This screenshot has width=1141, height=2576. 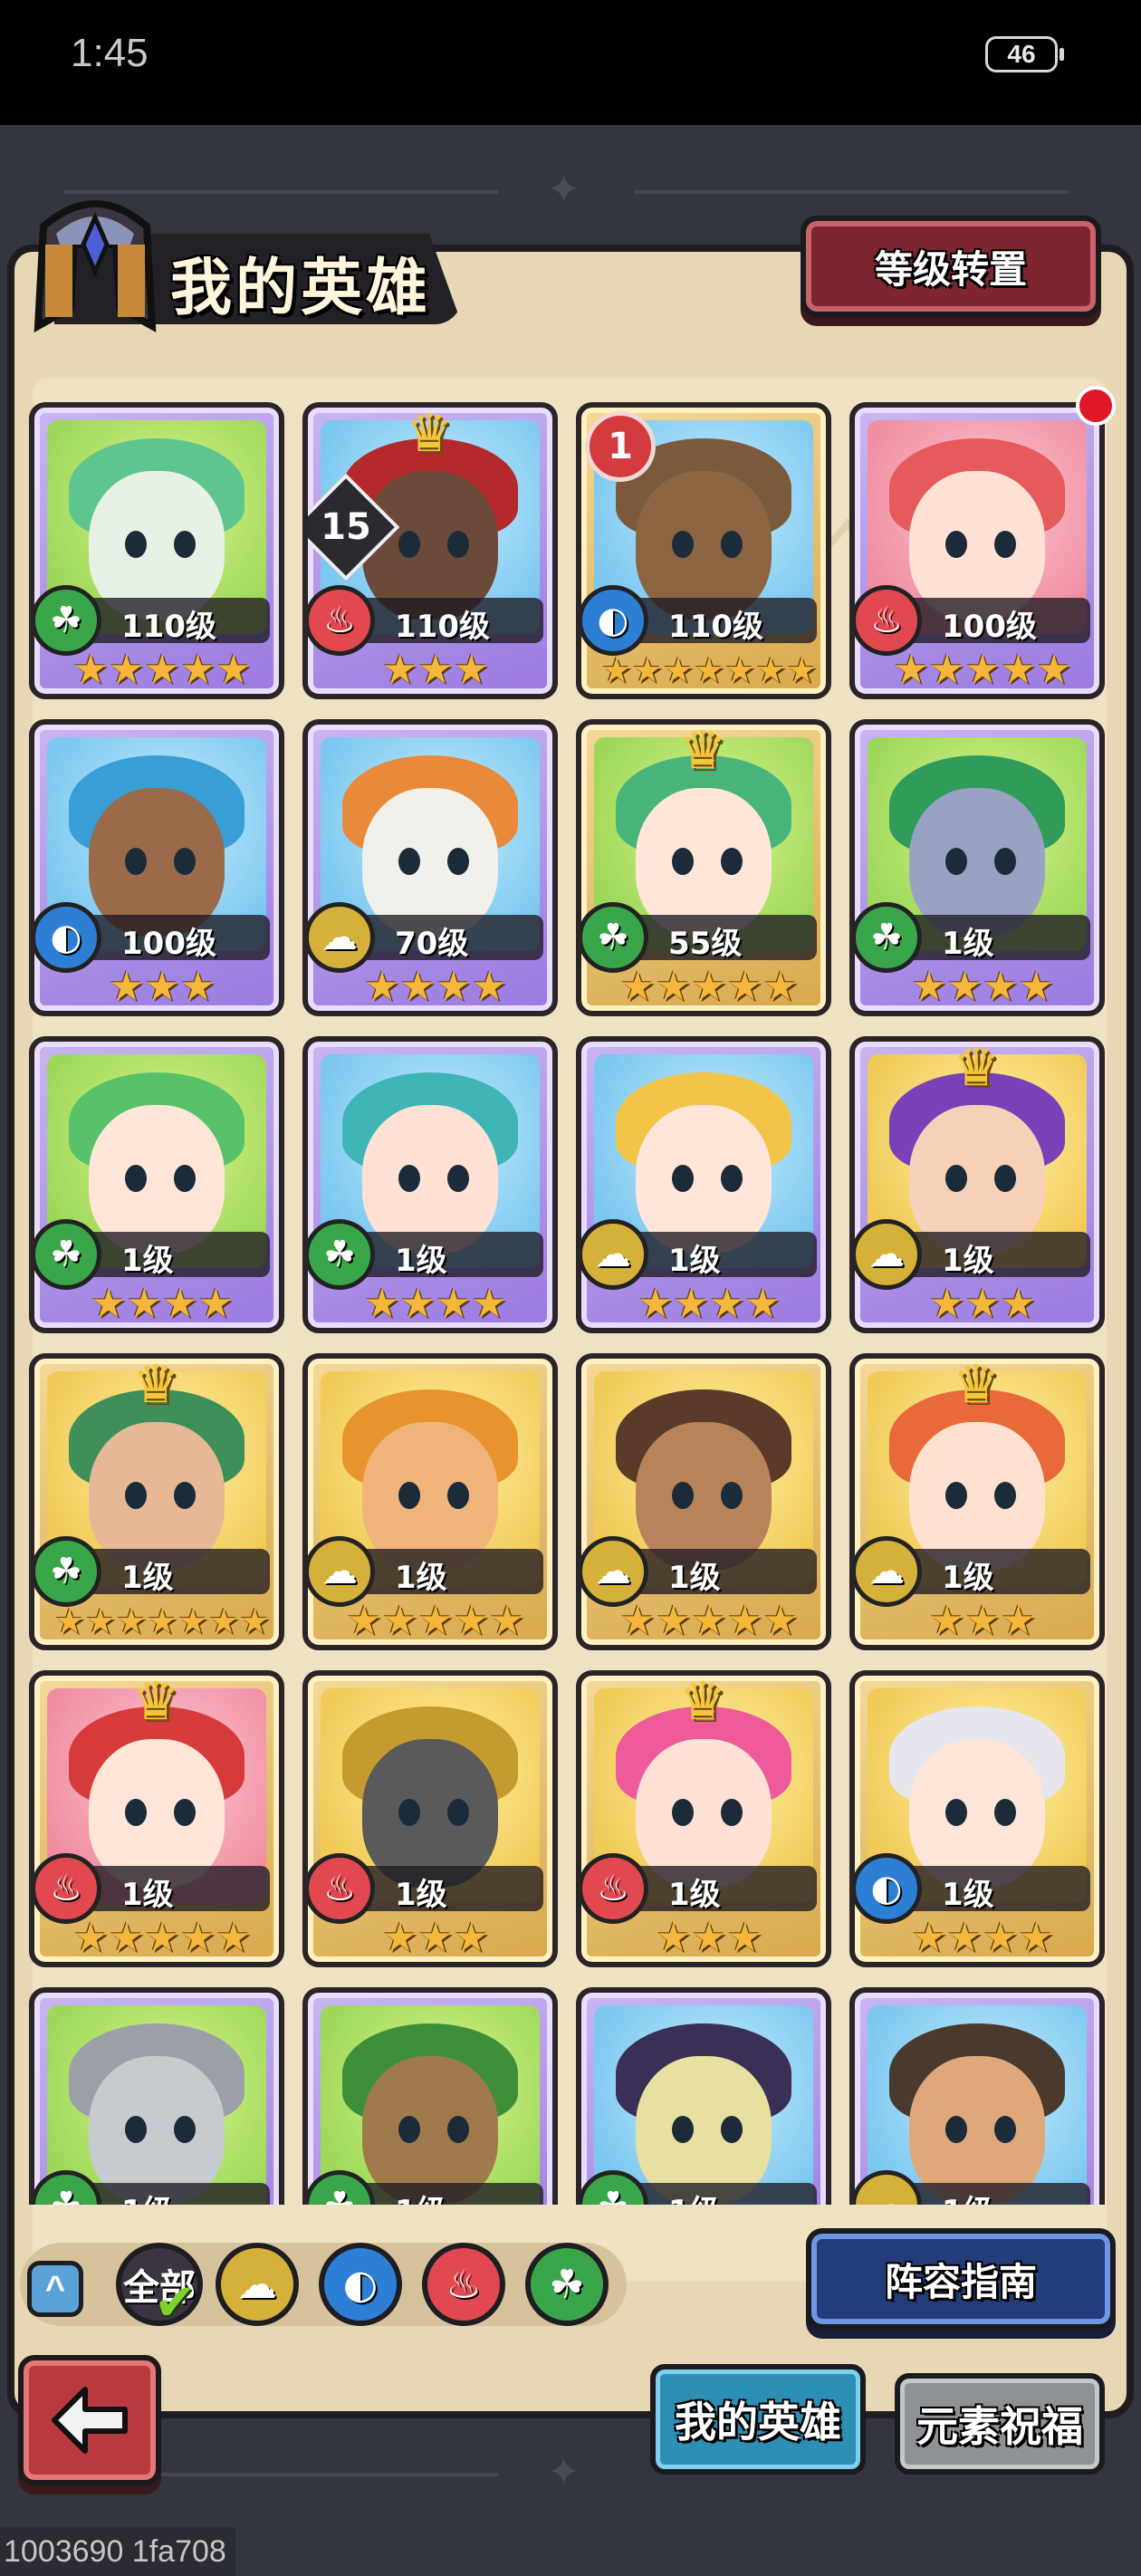 I want to click on hero-card: 70级 ☁ ★ ★ ★ ★, so click(x=430, y=867).